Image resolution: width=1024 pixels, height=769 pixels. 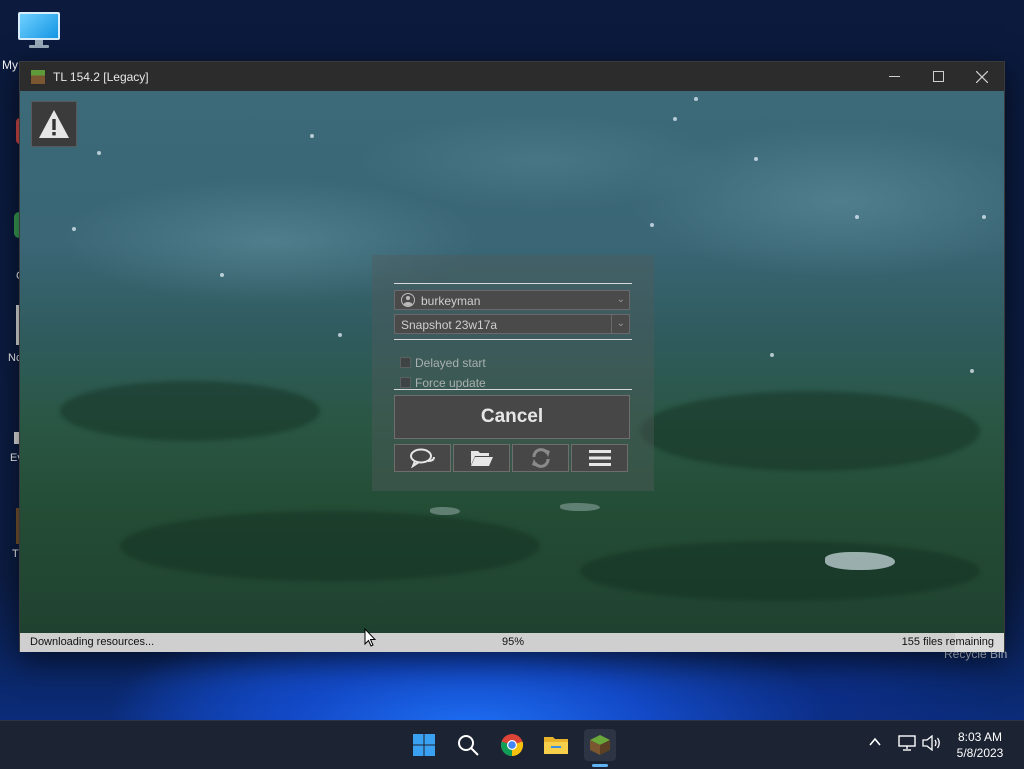 I want to click on chat-button, so click(x=422, y=458).